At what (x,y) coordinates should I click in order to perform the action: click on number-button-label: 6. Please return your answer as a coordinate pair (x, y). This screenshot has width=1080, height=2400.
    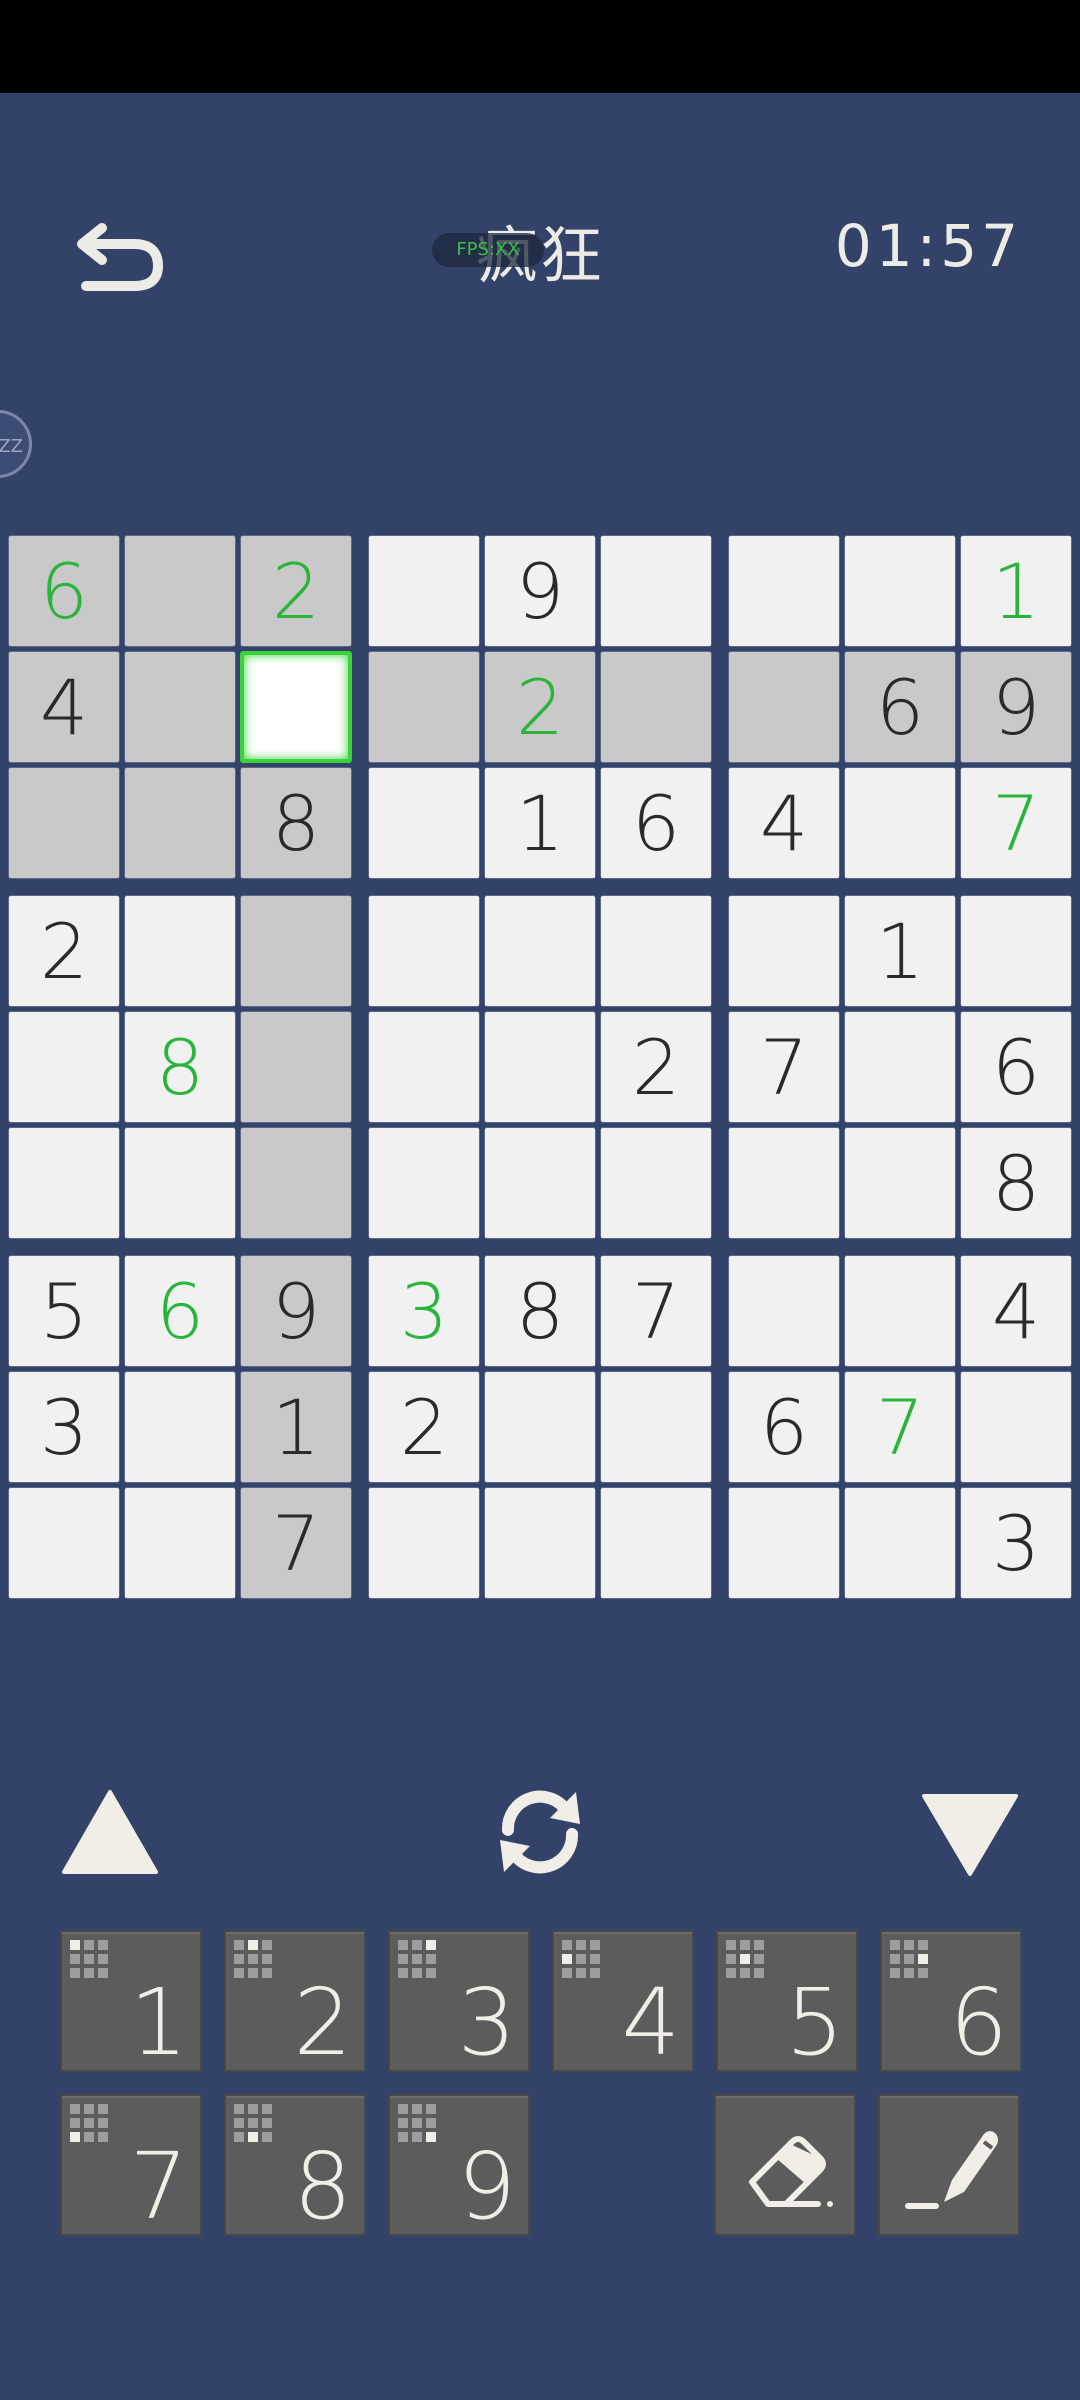
    Looking at the image, I should click on (978, 2022).